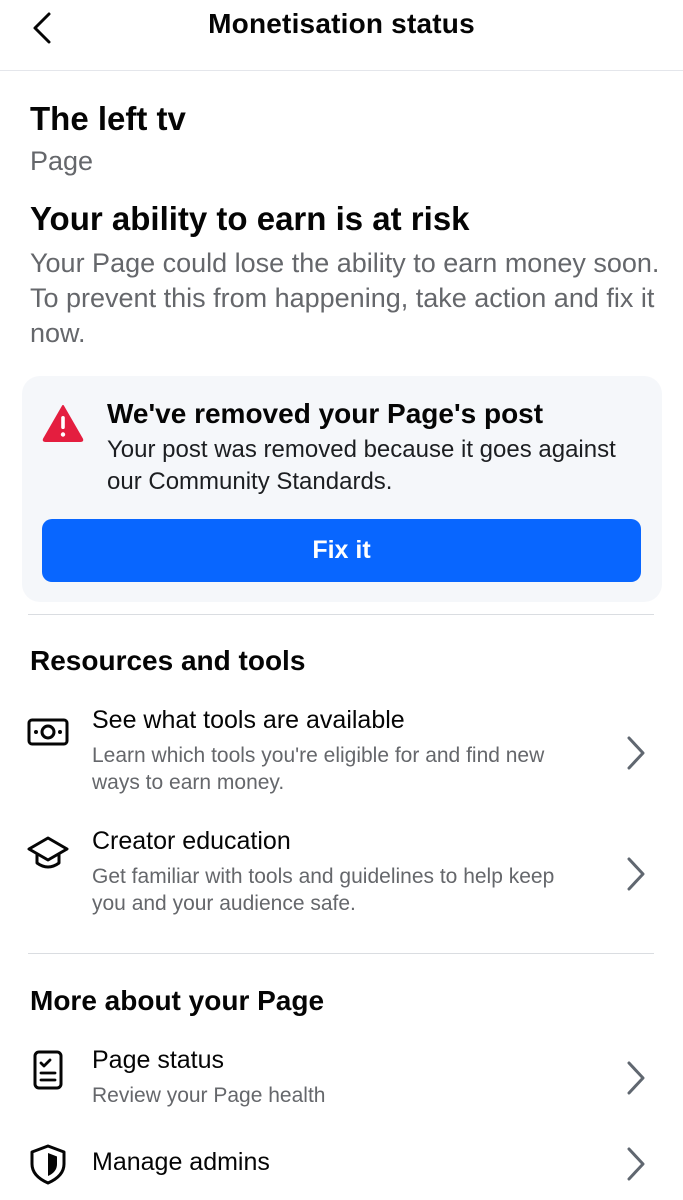 The width and height of the screenshot is (683, 1200). Describe the element at coordinates (158, 1060) in the screenshot. I see `list-item-title: Page status` at that location.